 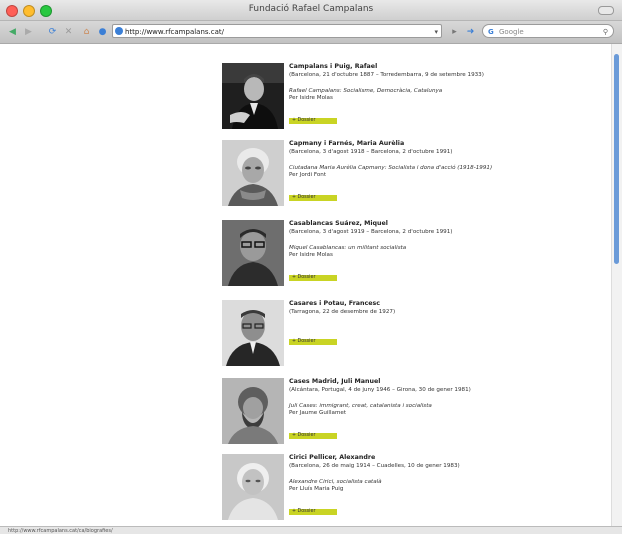 I want to click on entry-name: Campalans i Puig, Rafael, so click(x=409, y=66).